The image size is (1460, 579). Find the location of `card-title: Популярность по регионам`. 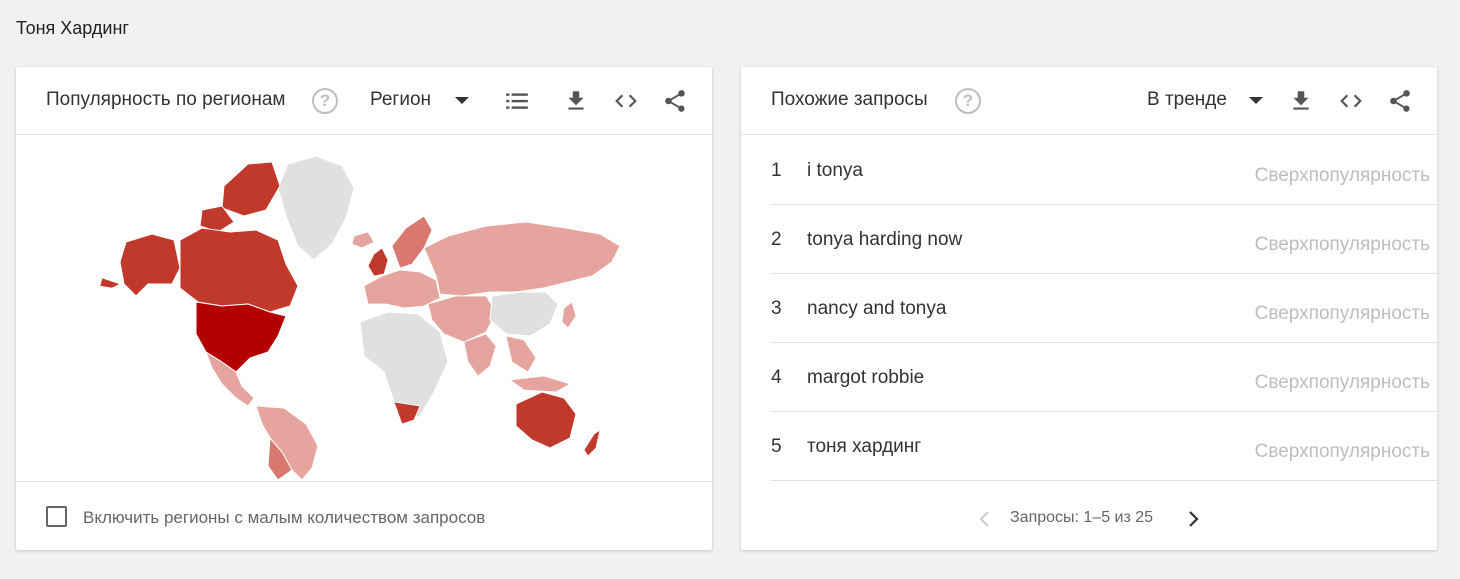

card-title: Популярность по регионам is located at coordinates (166, 99).